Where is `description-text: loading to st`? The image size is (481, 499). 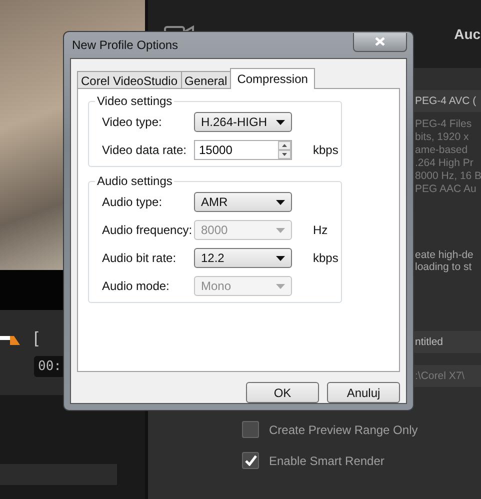
description-text: loading to st is located at coordinates (444, 267).